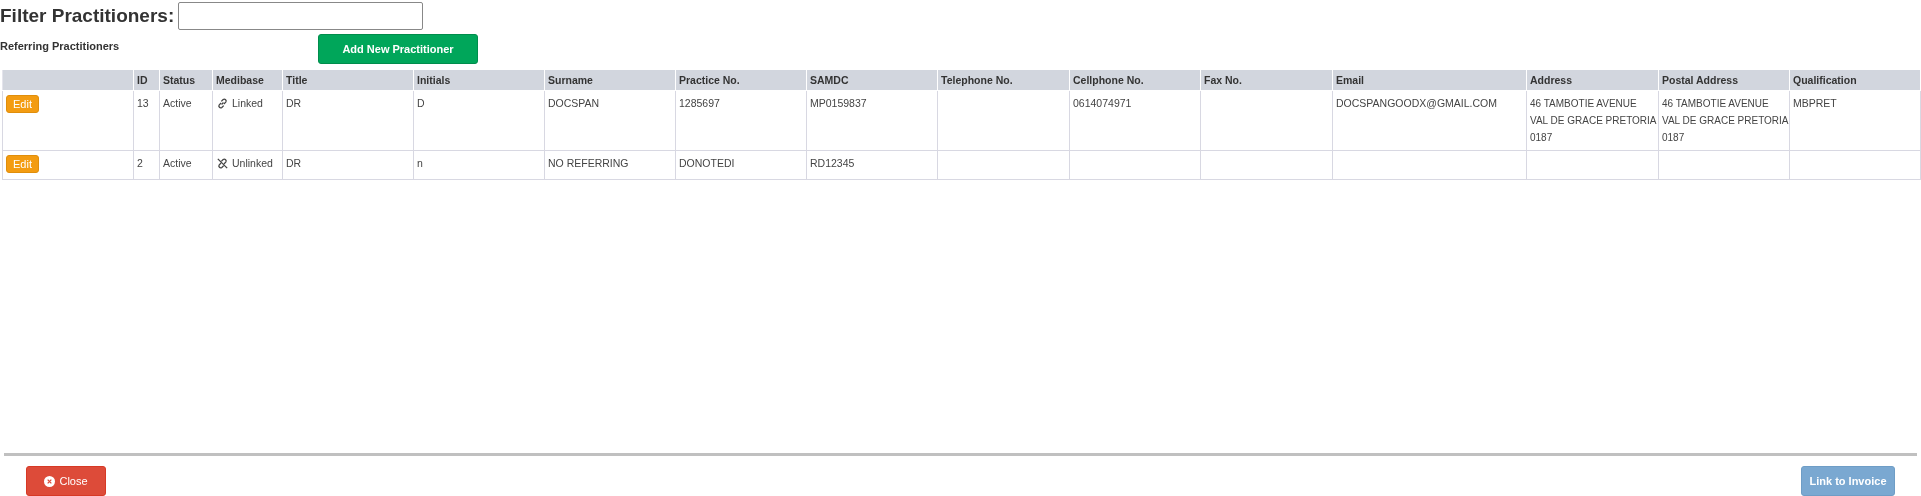  Describe the element at coordinates (179, 80) in the screenshot. I see `column-header: Status` at that location.